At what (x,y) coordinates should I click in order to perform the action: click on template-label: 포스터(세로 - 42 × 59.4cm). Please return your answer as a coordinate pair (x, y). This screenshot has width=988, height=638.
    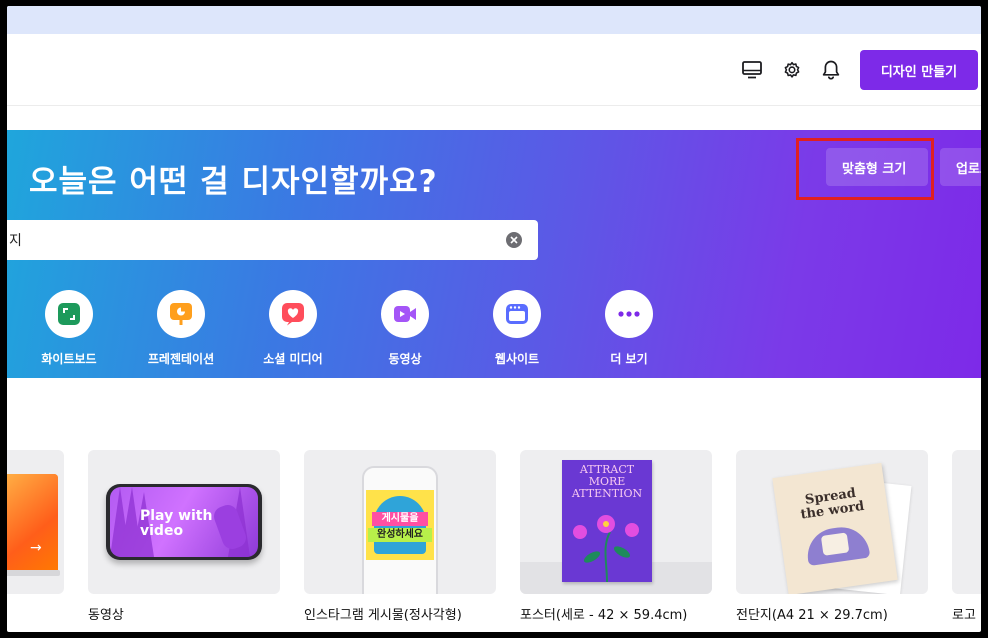
    Looking at the image, I should click on (604, 615).